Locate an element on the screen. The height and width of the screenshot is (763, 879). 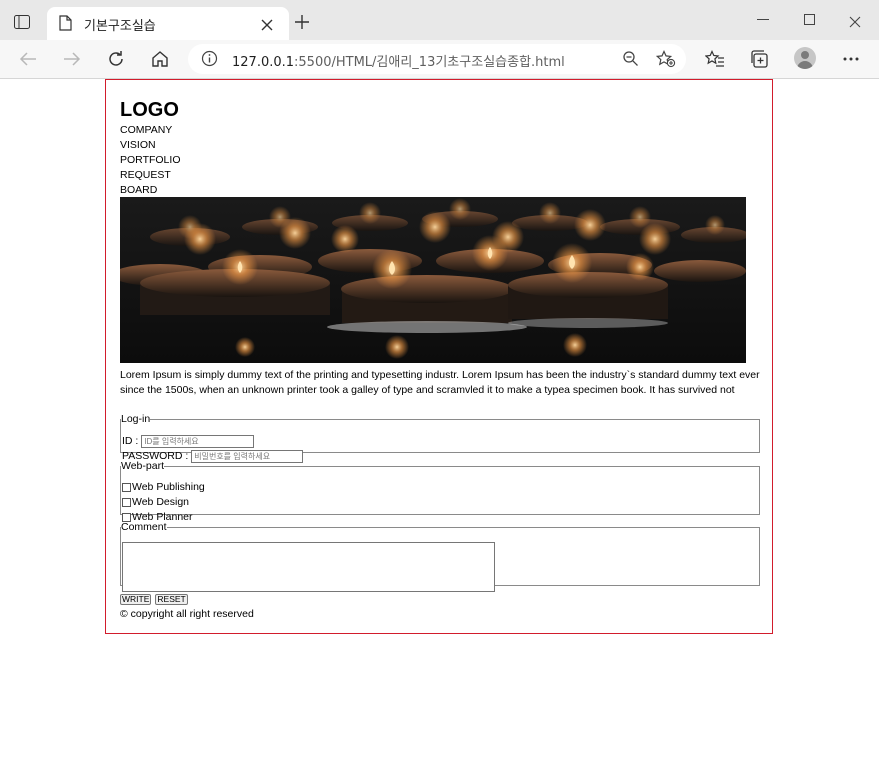
copyright: © copyright all right reserved is located at coordinates (187, 614).